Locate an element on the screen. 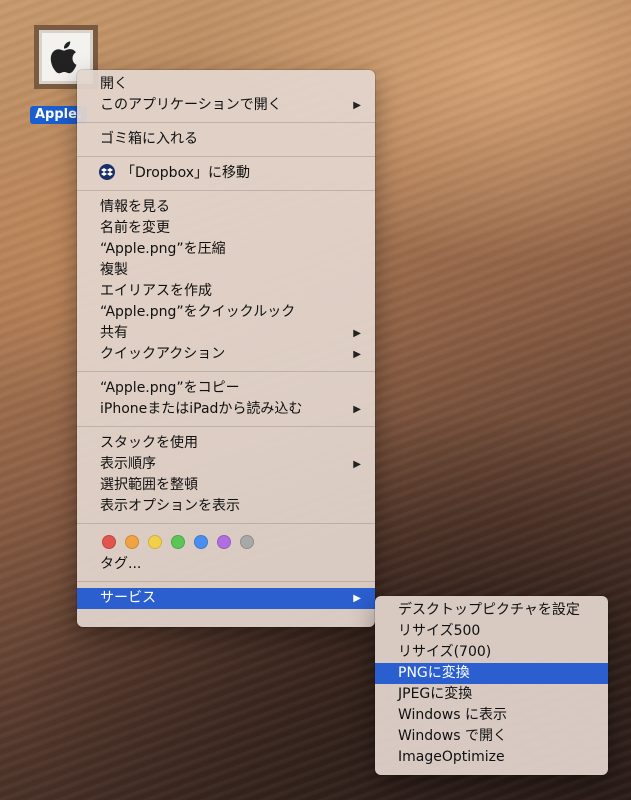 This screenshot has height=800, width=631. menu-item-label: ImageOptimize is located at coordinates (451, 757).